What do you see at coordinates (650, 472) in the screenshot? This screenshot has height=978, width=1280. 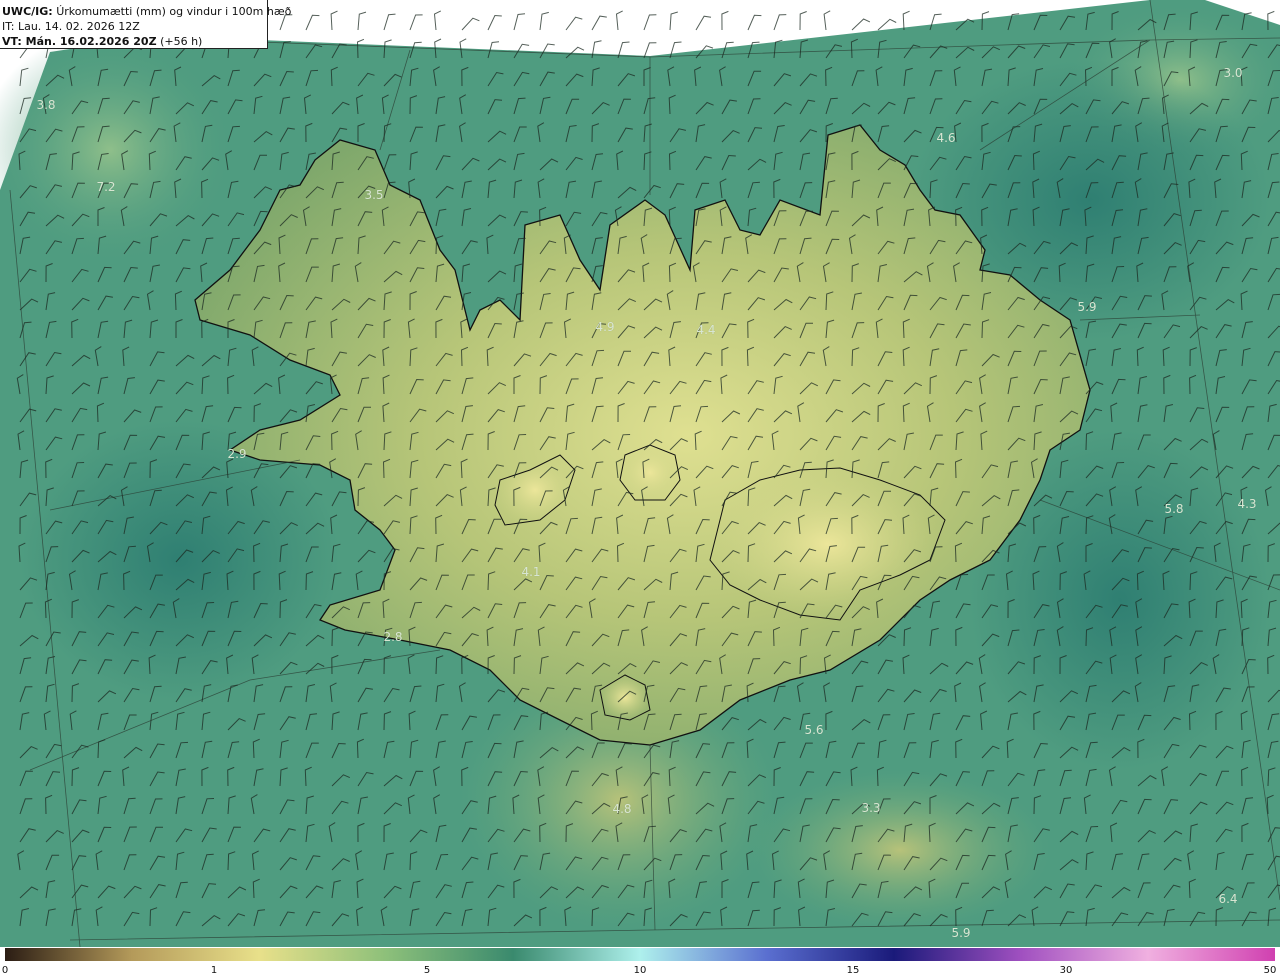 I see `hofsjokull-glacier` at bounding box center [650, 472].